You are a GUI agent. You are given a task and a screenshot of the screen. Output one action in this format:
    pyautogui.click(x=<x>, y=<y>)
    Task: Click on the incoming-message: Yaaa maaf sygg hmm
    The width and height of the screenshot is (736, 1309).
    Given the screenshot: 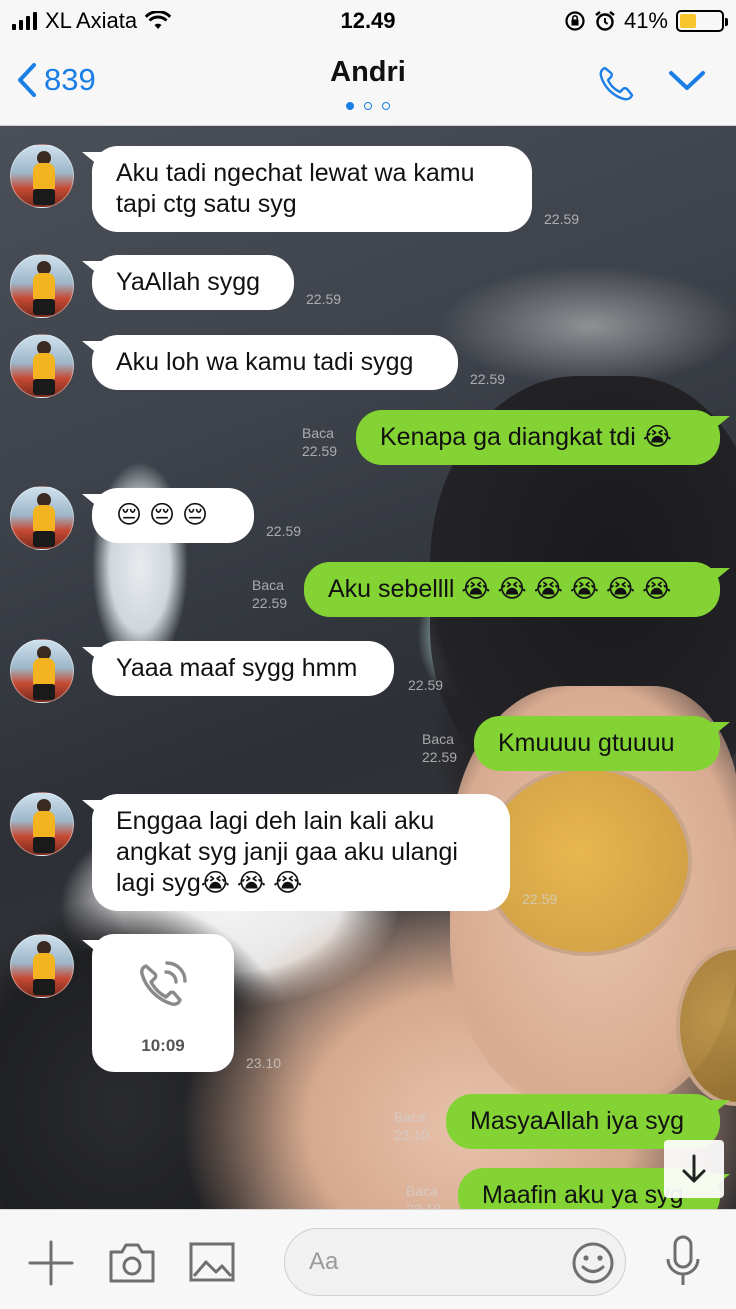 What is the action you would take?
    pyautogui.click(x=243, y=668)
    